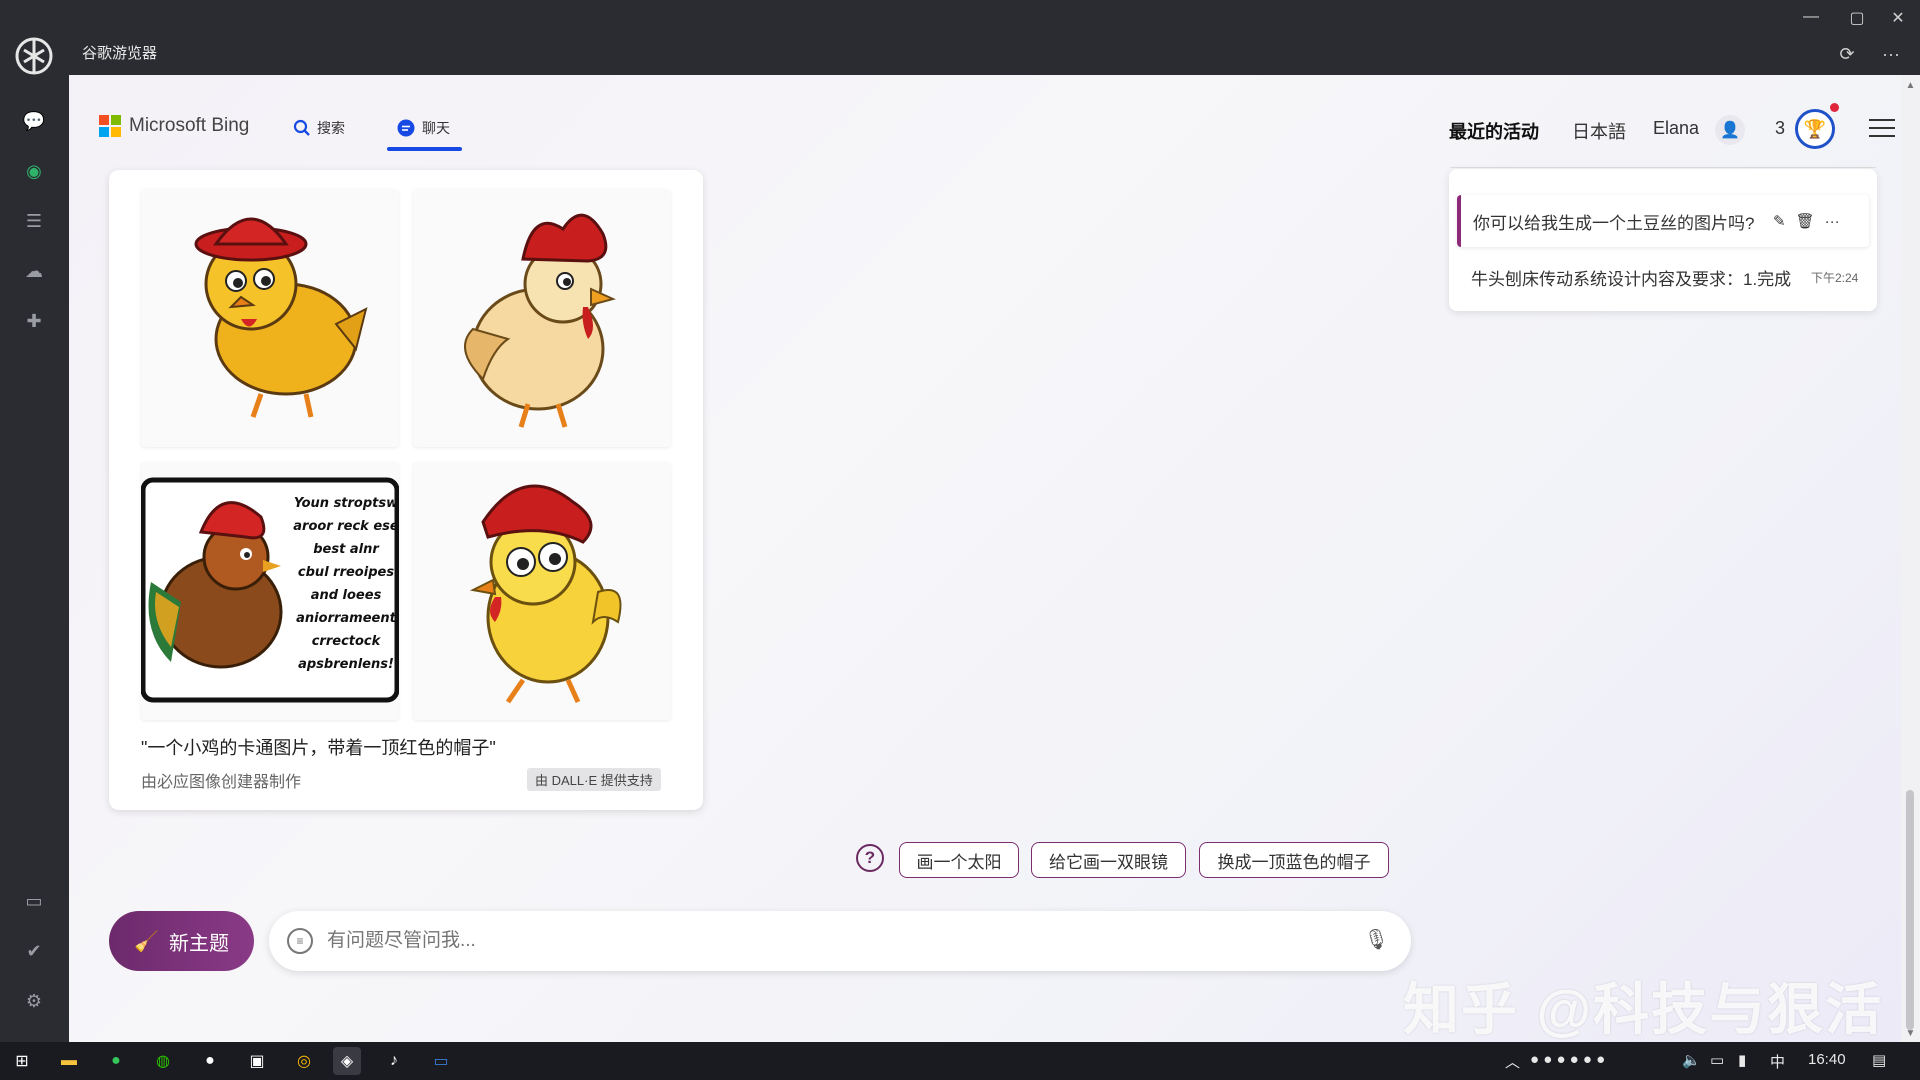 The image size is (1920, 1080). Describe the element at coordinates (1663, 167) in the screenshot. I see `recent-divider` at that location.